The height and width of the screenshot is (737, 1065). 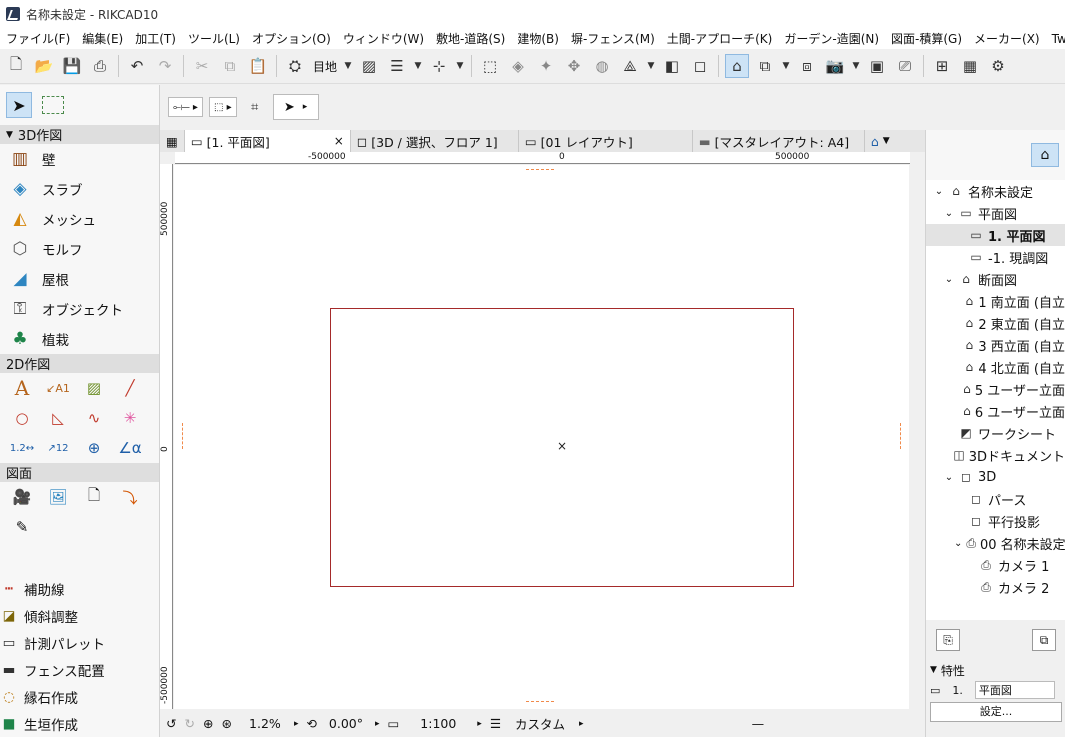 What do you see at coordinates (470, 38) in the screenshot?
I see `menu-item: 敷地-道路(S)` at bounding box center [470, 38].